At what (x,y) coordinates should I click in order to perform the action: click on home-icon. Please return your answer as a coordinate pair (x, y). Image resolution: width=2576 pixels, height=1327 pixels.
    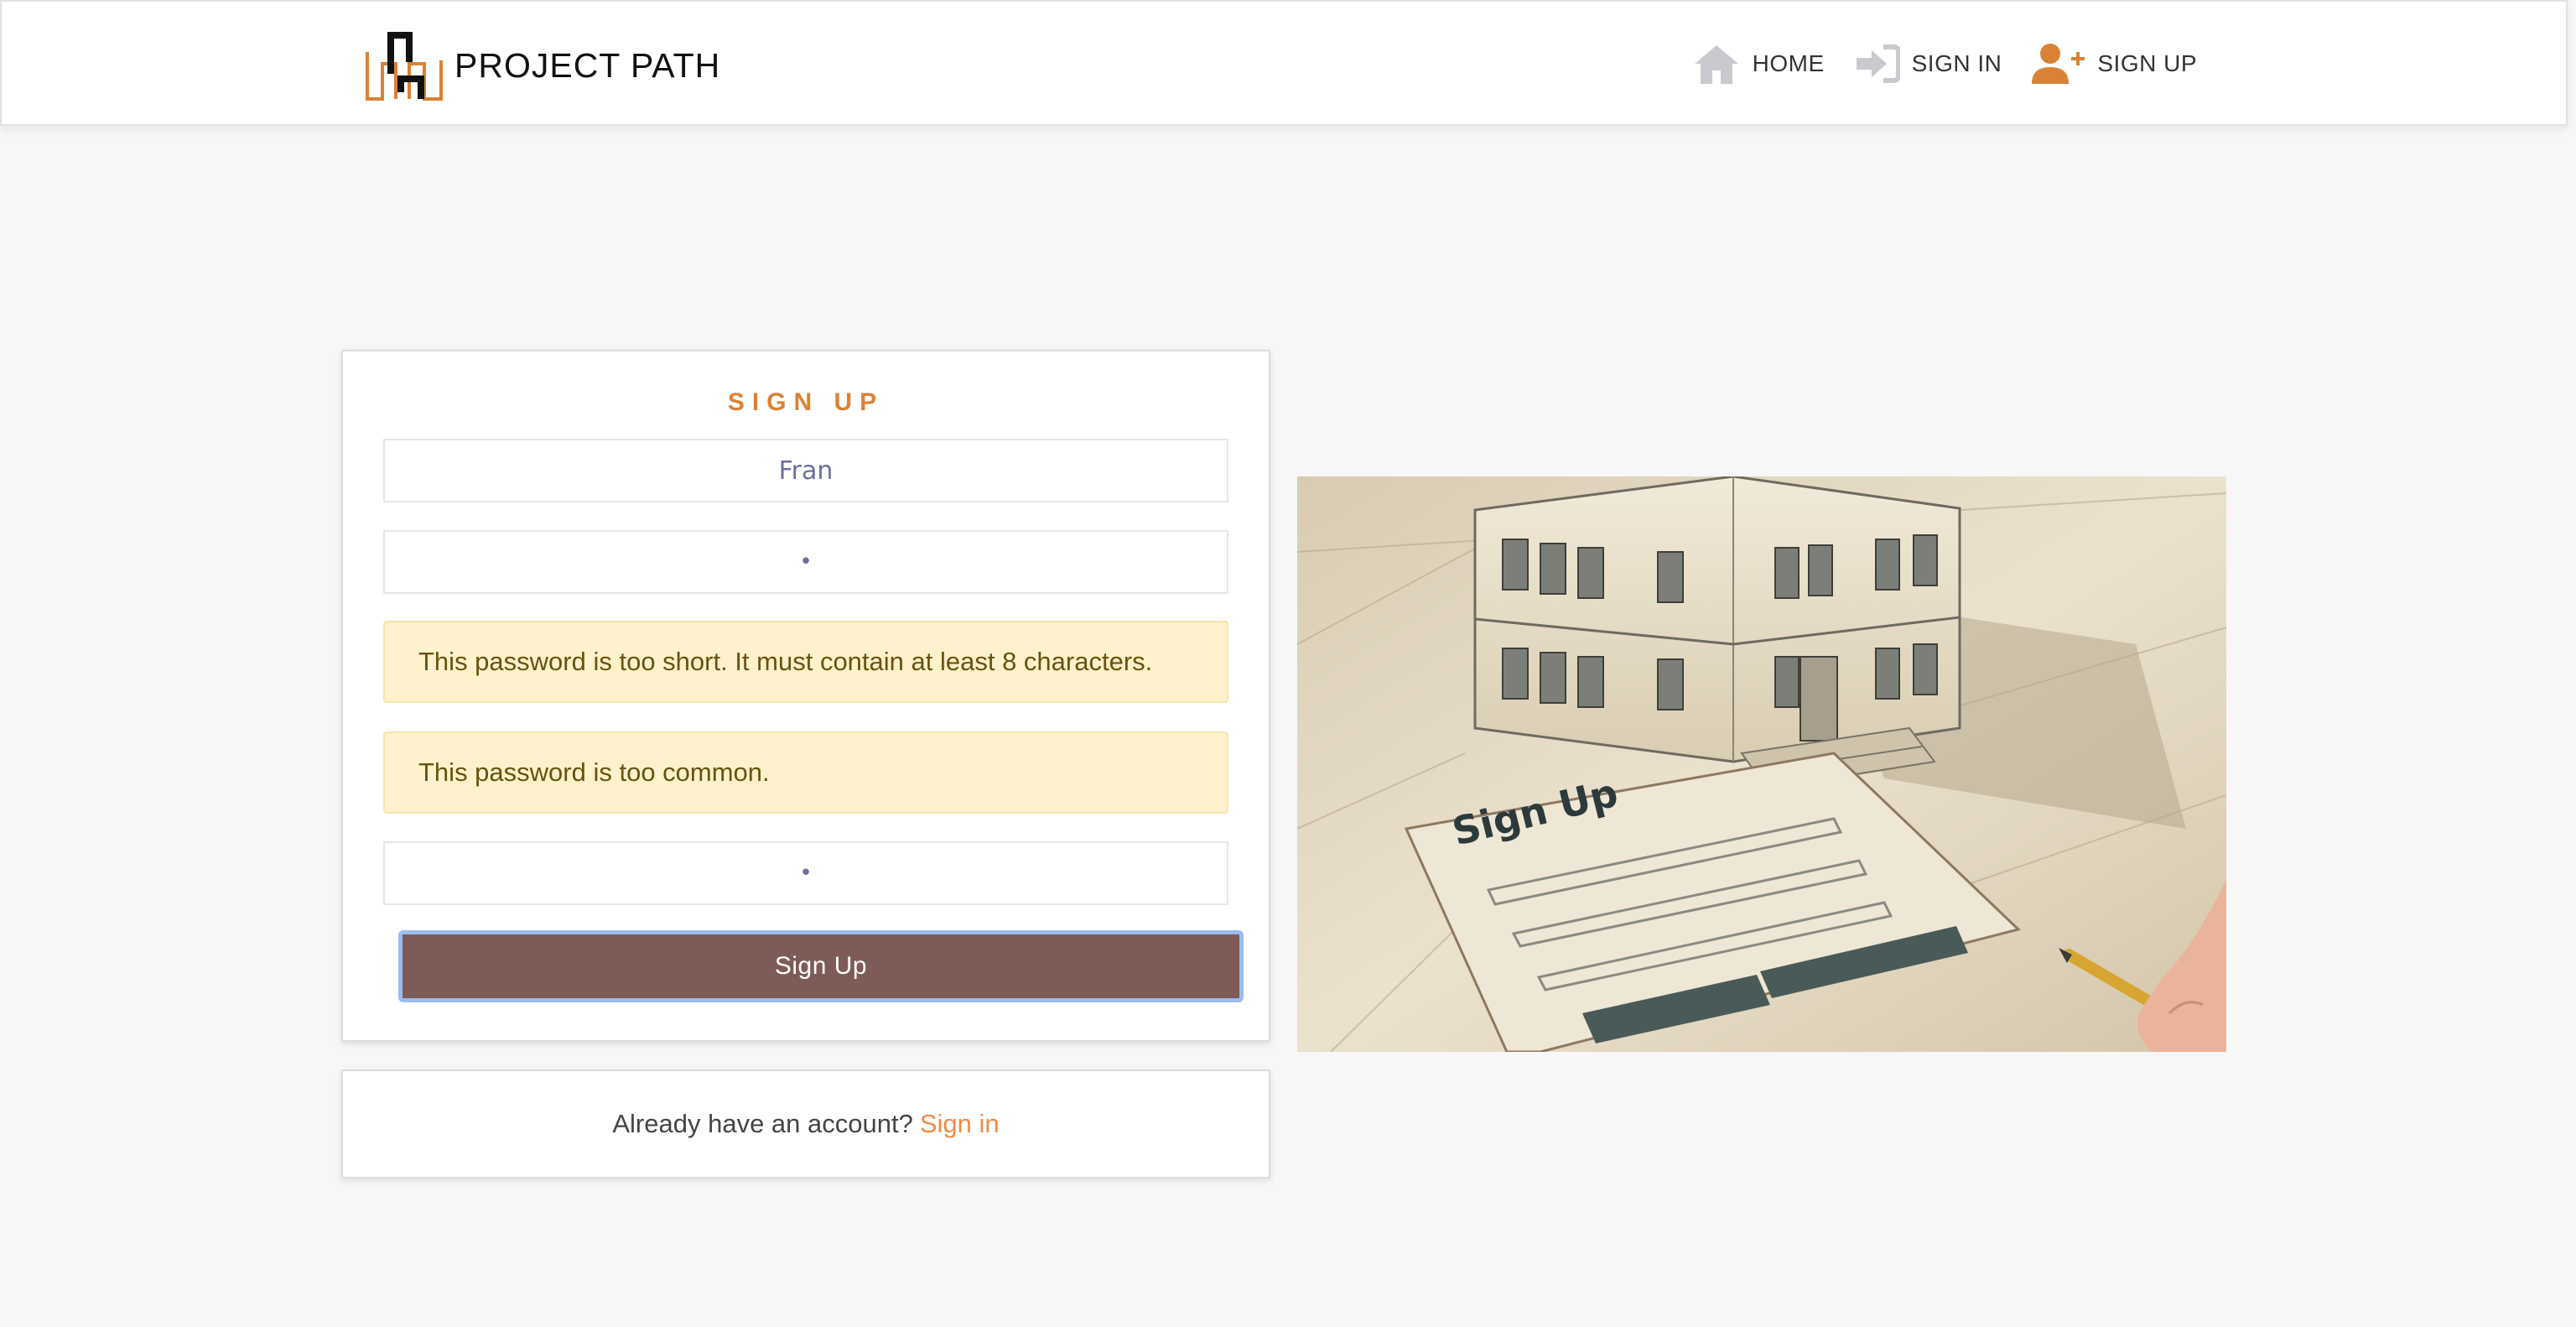
    Looking at the image, I should click on (1716, 64).